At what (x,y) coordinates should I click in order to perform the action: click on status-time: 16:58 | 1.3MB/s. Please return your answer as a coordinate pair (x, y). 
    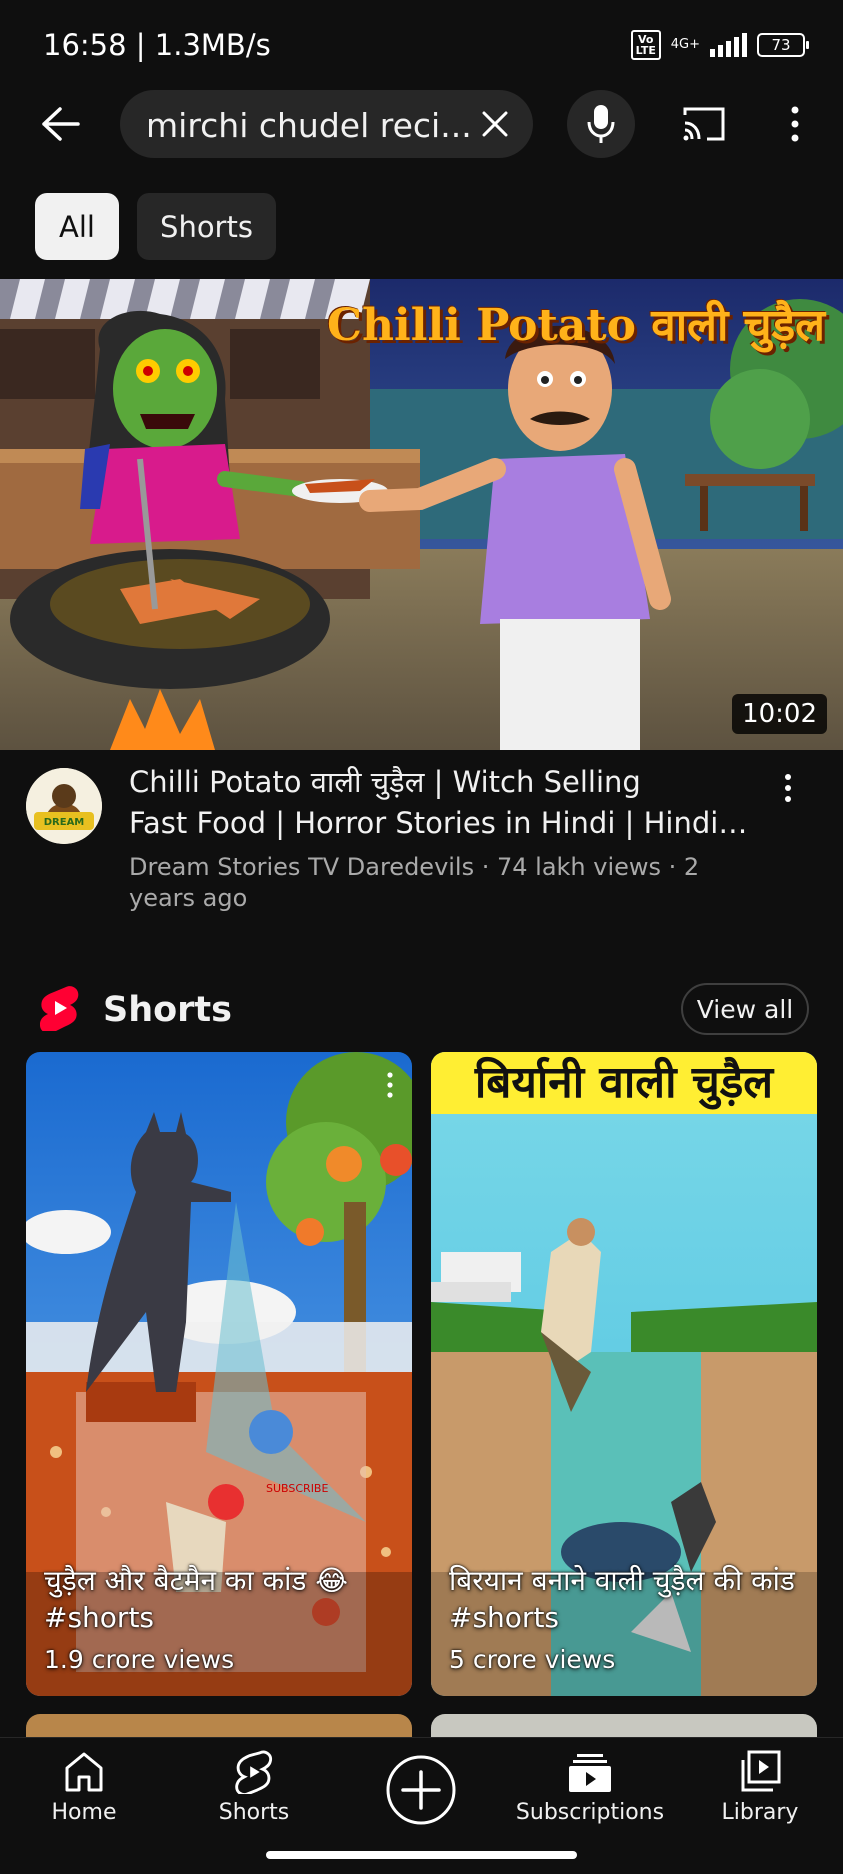
    Looking at the image, I should click on (157, 45).